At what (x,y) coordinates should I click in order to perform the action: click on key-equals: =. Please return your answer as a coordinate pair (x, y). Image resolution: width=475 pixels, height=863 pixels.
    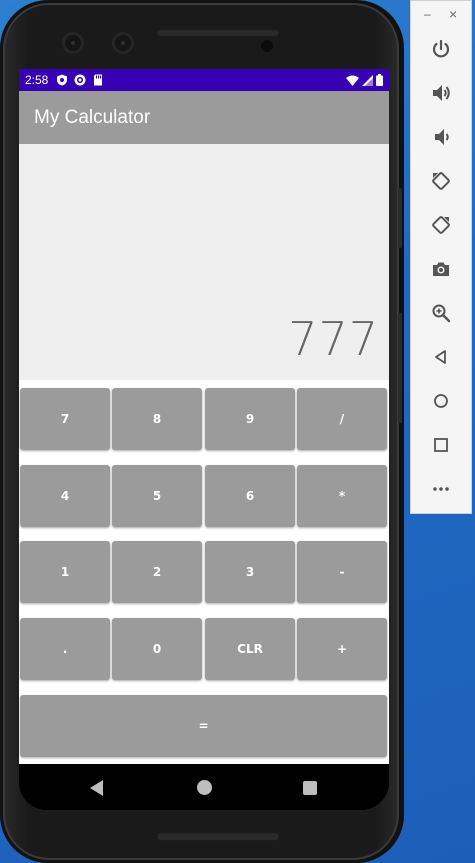
    Looking at the image, I should click on (203, 726).